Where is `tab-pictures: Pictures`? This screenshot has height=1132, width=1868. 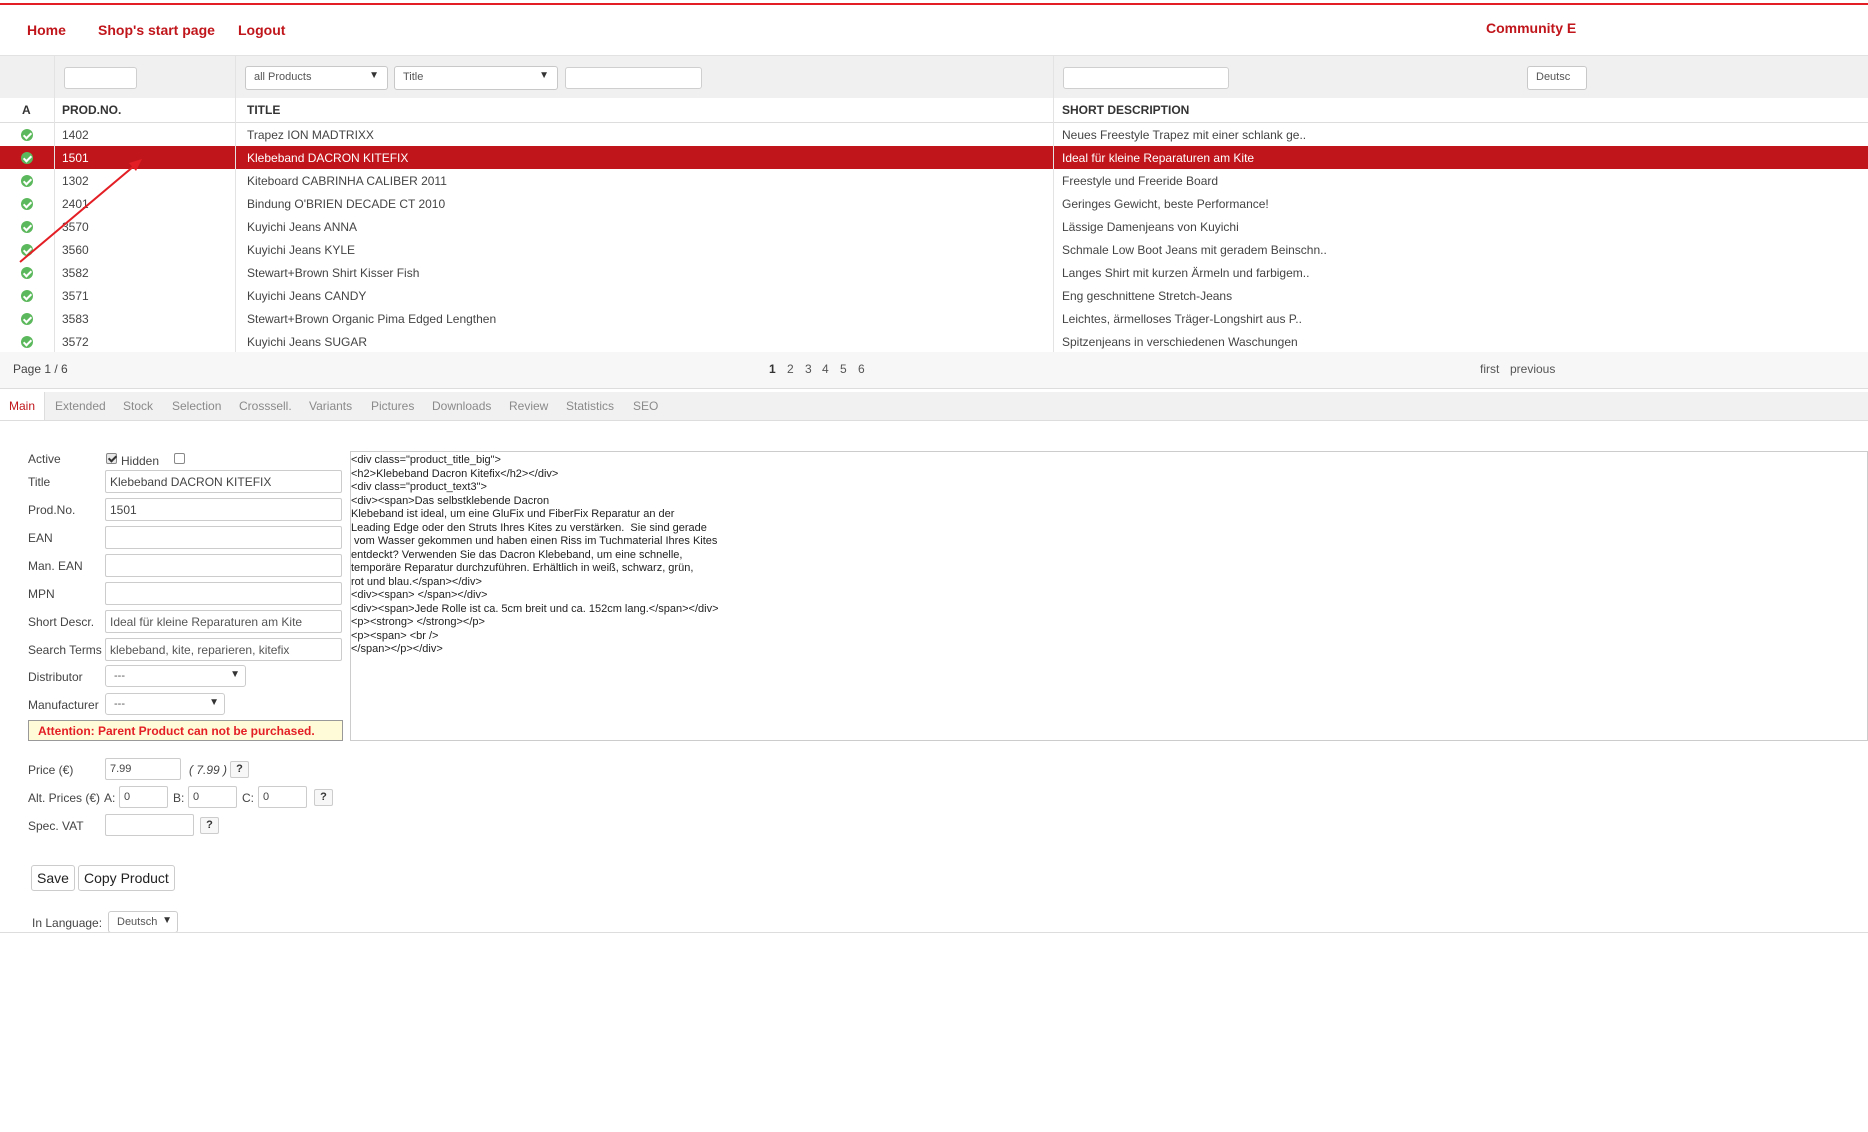 tab-pictures: Pictures is located at coordinates (392, 406).